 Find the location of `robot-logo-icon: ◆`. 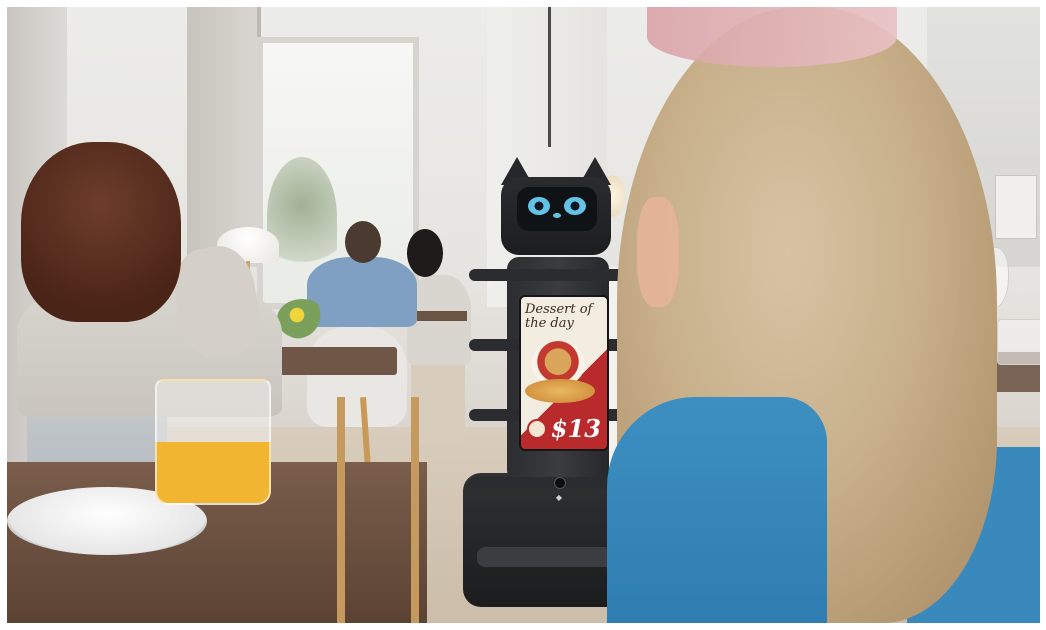

robot-logo-icon: ◆ is located at coordinates (559, 497).